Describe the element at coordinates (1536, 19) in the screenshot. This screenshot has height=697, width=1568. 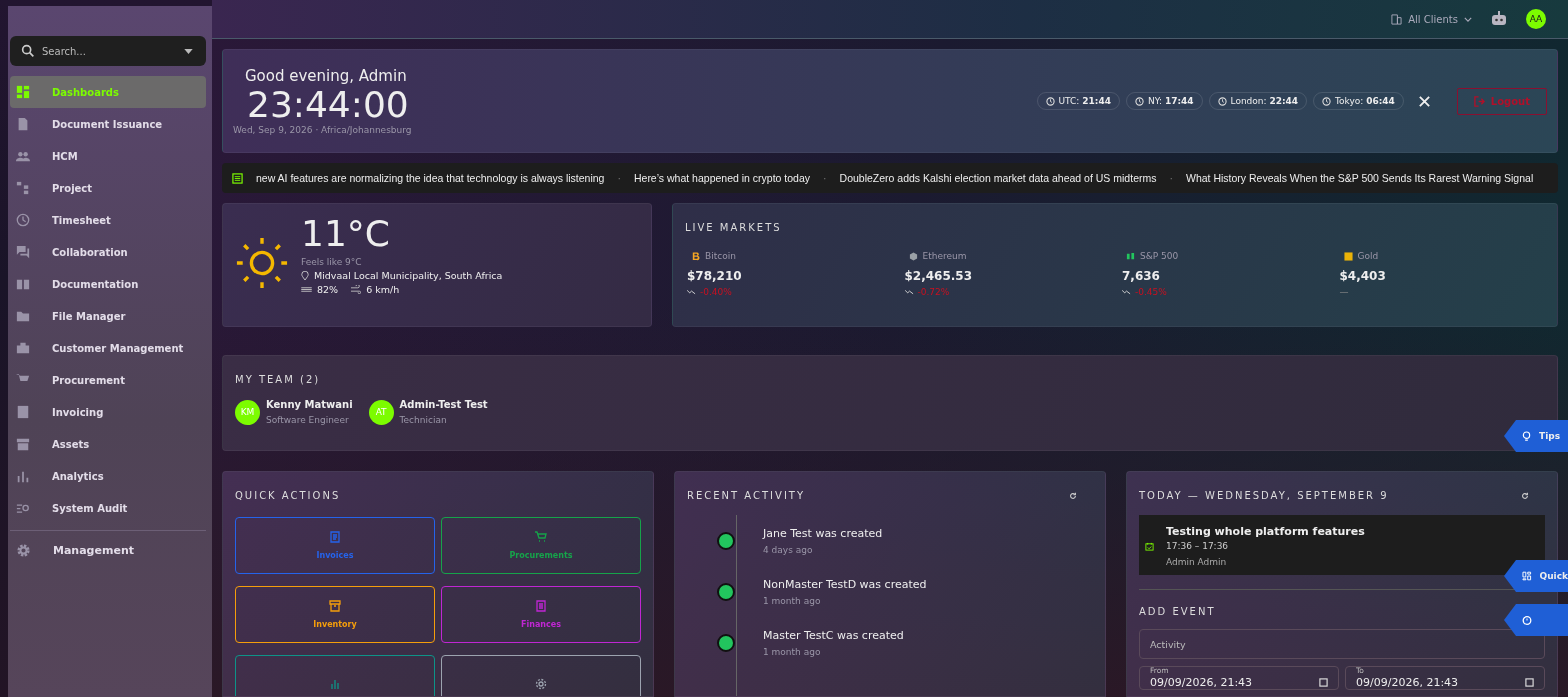
I see `user-avatar: AA` at that location.